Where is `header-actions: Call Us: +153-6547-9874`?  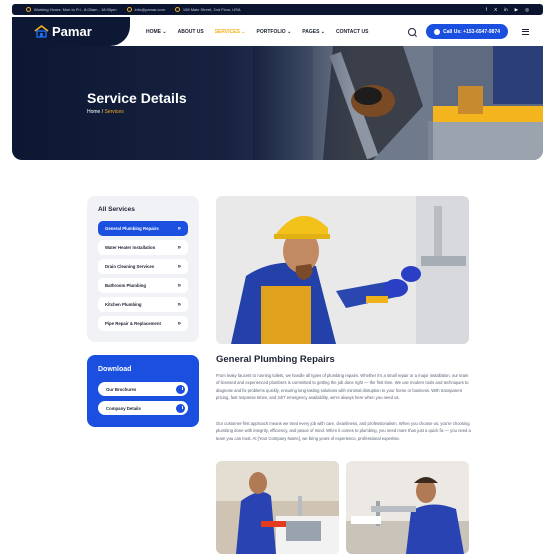
header-actions: Call Us: +153-6547-9874 is located at coordinates (475, 31).